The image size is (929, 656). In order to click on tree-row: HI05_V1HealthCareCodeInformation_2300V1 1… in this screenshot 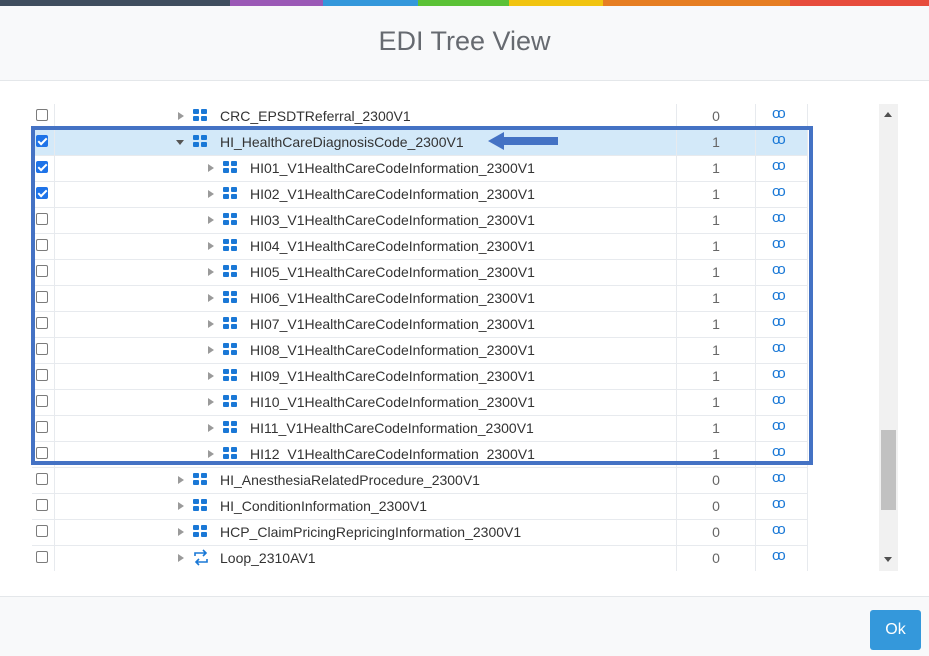, I will do `click(420, 273)`.